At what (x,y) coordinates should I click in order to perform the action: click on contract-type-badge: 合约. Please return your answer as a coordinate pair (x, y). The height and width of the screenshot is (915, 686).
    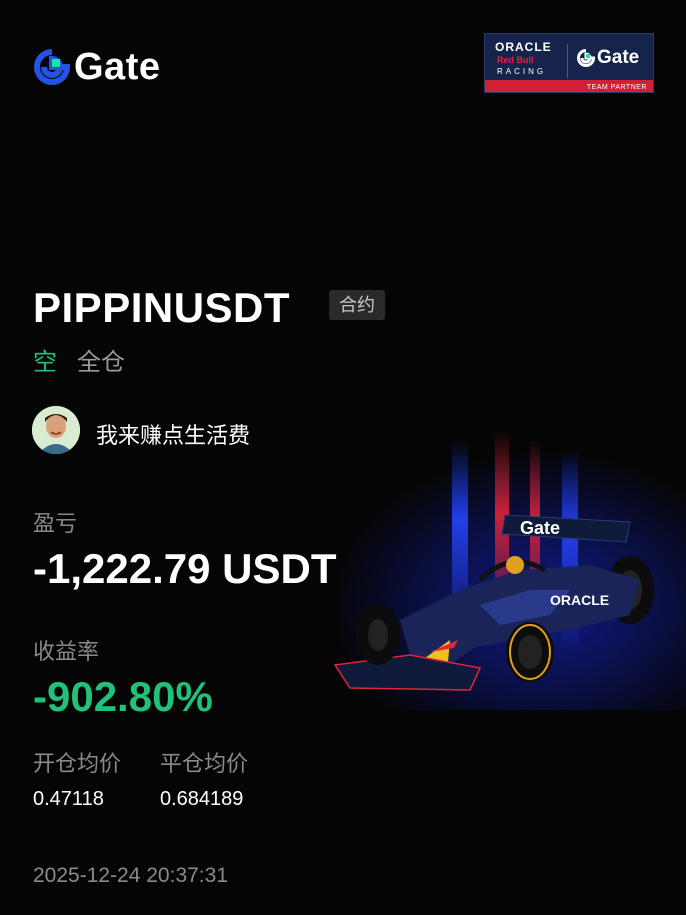
    Looking at the image, I should click on (357, 305).